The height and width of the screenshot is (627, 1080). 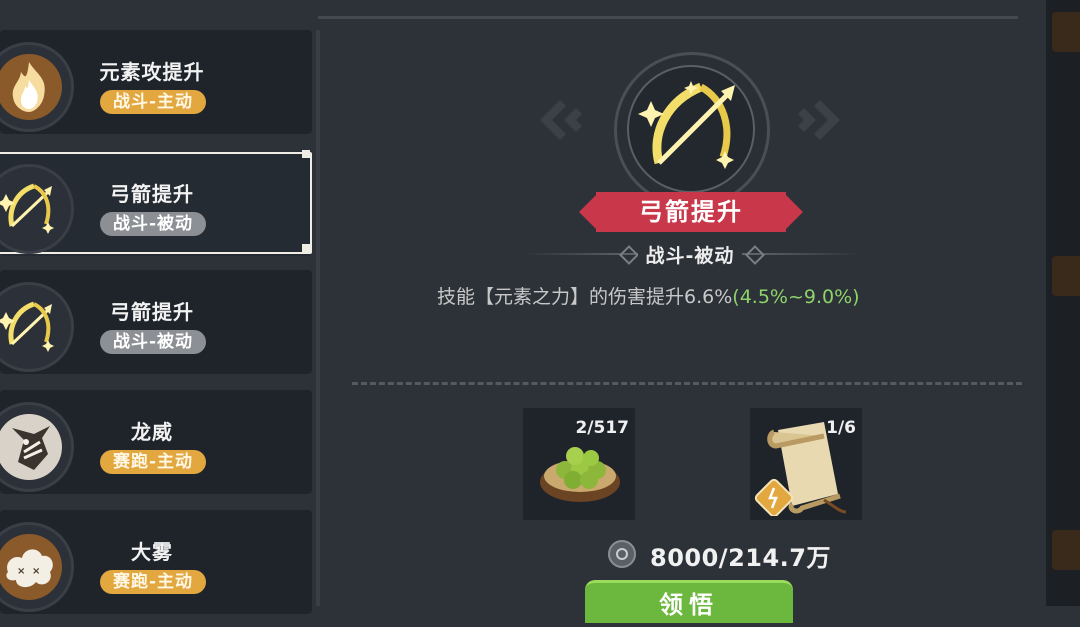 What do you see at coordinates (691, 212) in the screenshot?
I see `detail-skill-name: 弓箭提升` at bounding box center [691, 212].